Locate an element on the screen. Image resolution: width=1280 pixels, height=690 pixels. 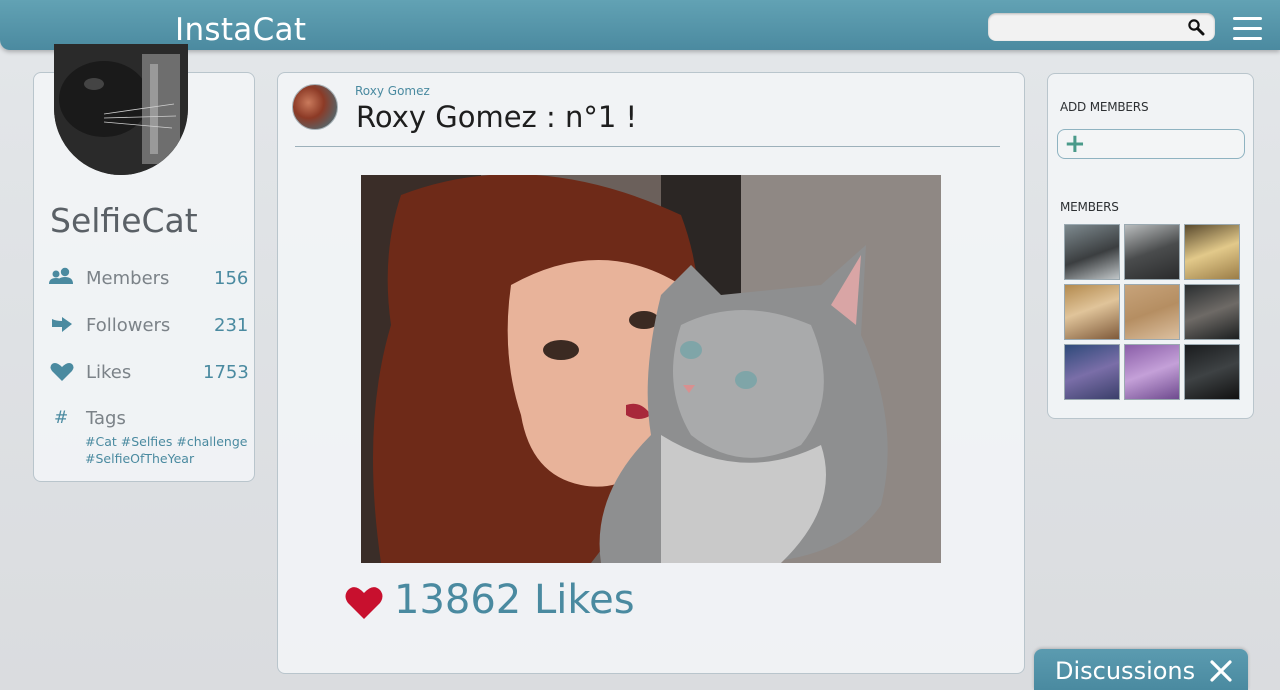
discussions-label: Discussions is located at coordinates (1125, 671).